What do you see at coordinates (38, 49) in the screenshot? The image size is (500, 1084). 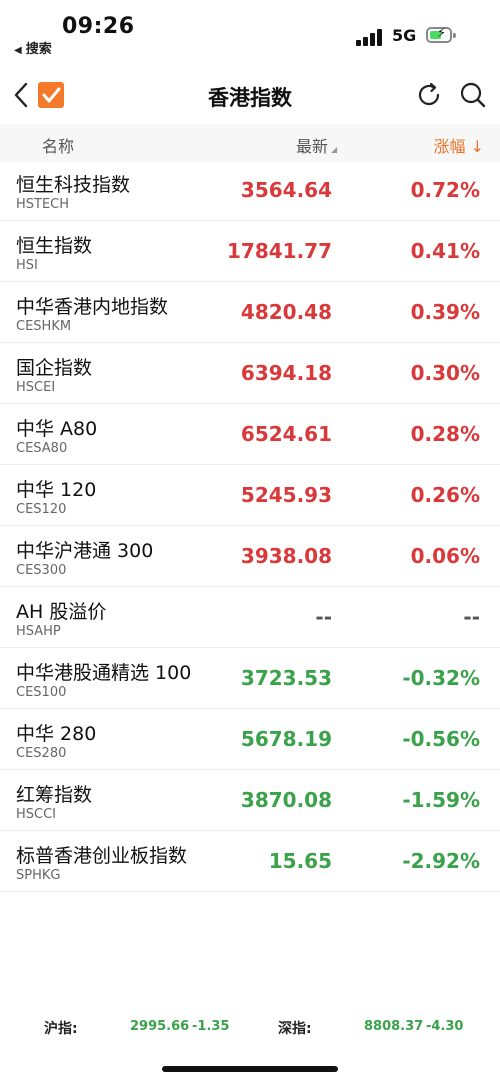 I see `back-app-label: 搜索` at bounding box center [38, 49].